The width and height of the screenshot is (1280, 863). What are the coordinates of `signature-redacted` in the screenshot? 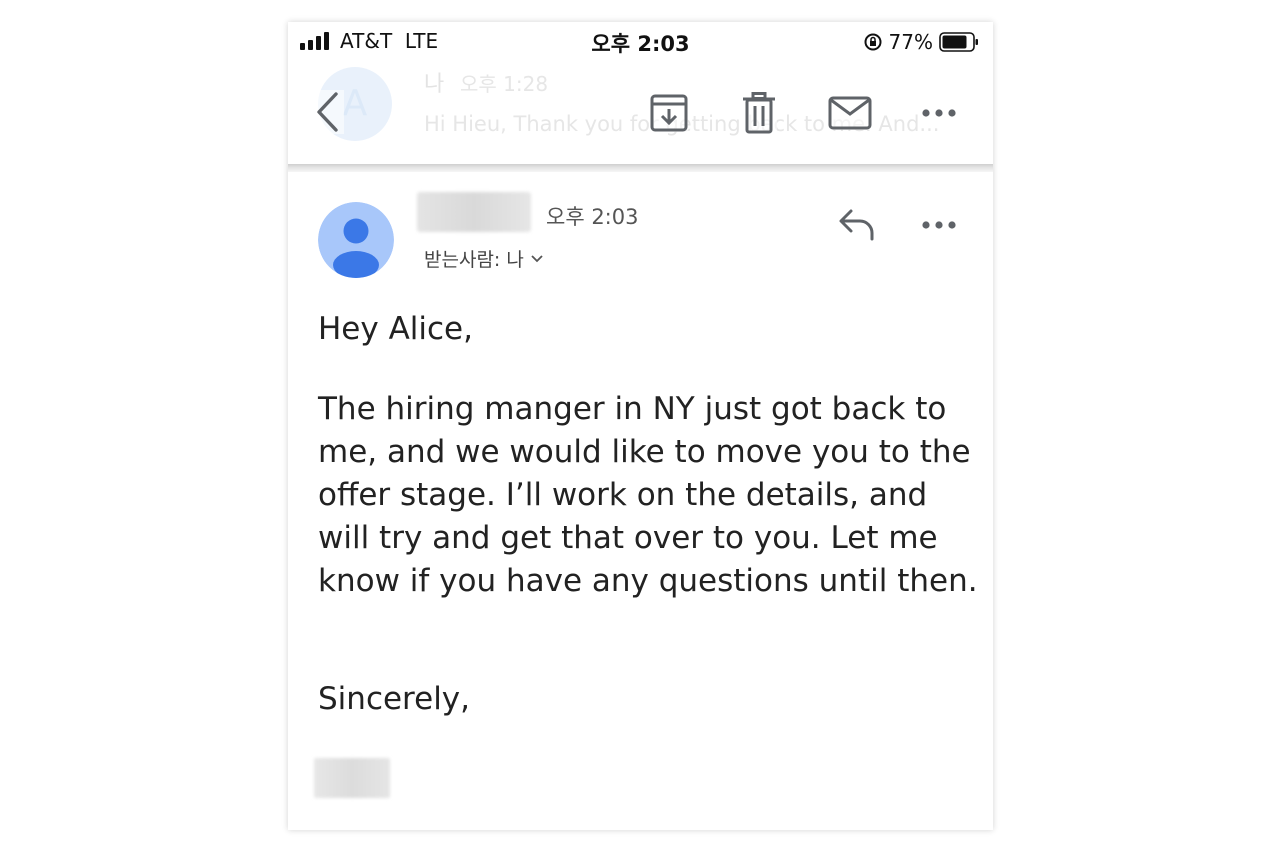 It's located at (352, 778).